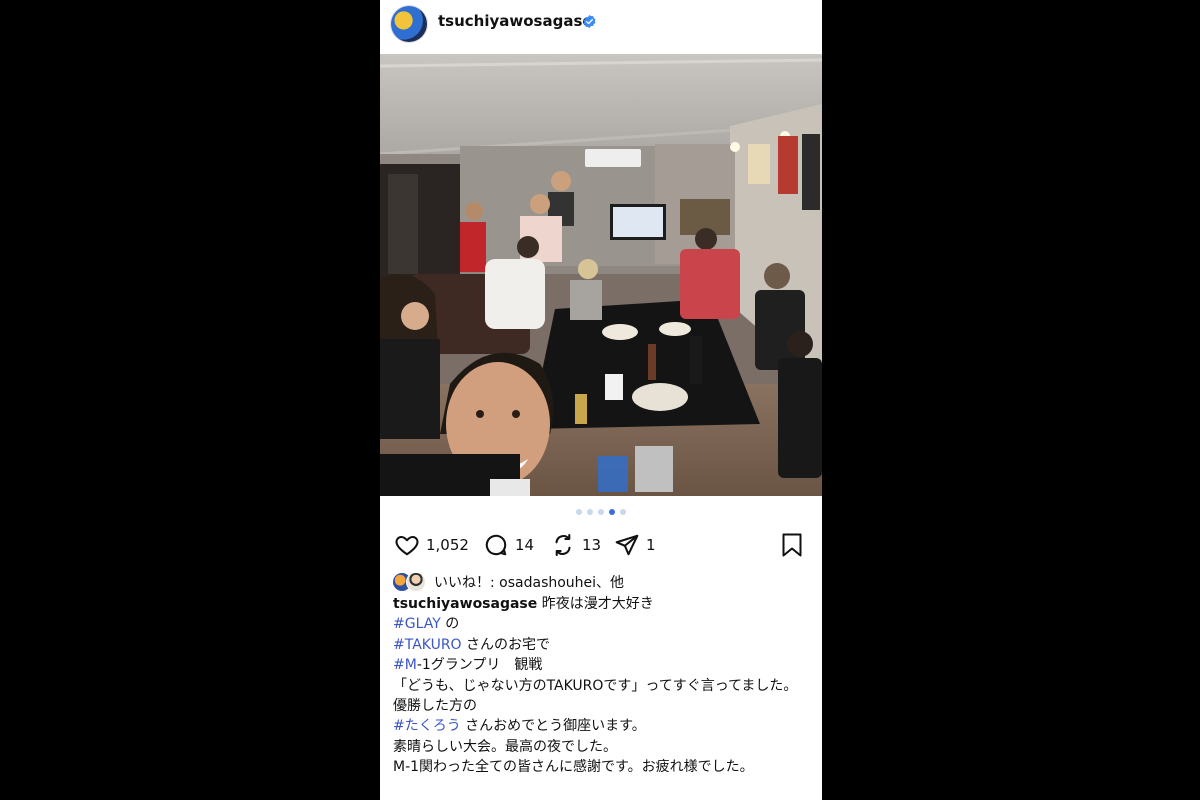 The height and width of the screenshot is (800, 1200). What do you see at coordinates (447, 545) in the screenshot?
I see `like-count: 1,052` at bounding box center [447, 545].